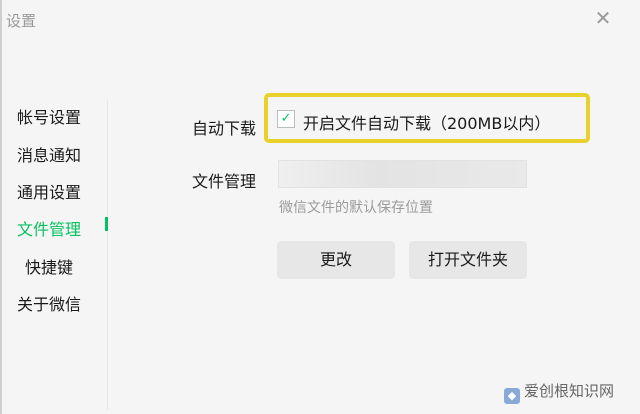  I want to click on sidebar-item-notifications: 消息通知, so click(49, 154).